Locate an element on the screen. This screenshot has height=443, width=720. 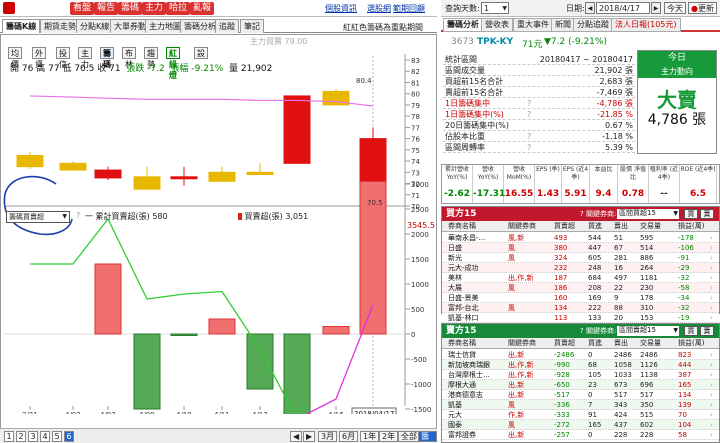
indicator-select: 籌碼買賣超 ▼ is located at coordinates (38, 217).